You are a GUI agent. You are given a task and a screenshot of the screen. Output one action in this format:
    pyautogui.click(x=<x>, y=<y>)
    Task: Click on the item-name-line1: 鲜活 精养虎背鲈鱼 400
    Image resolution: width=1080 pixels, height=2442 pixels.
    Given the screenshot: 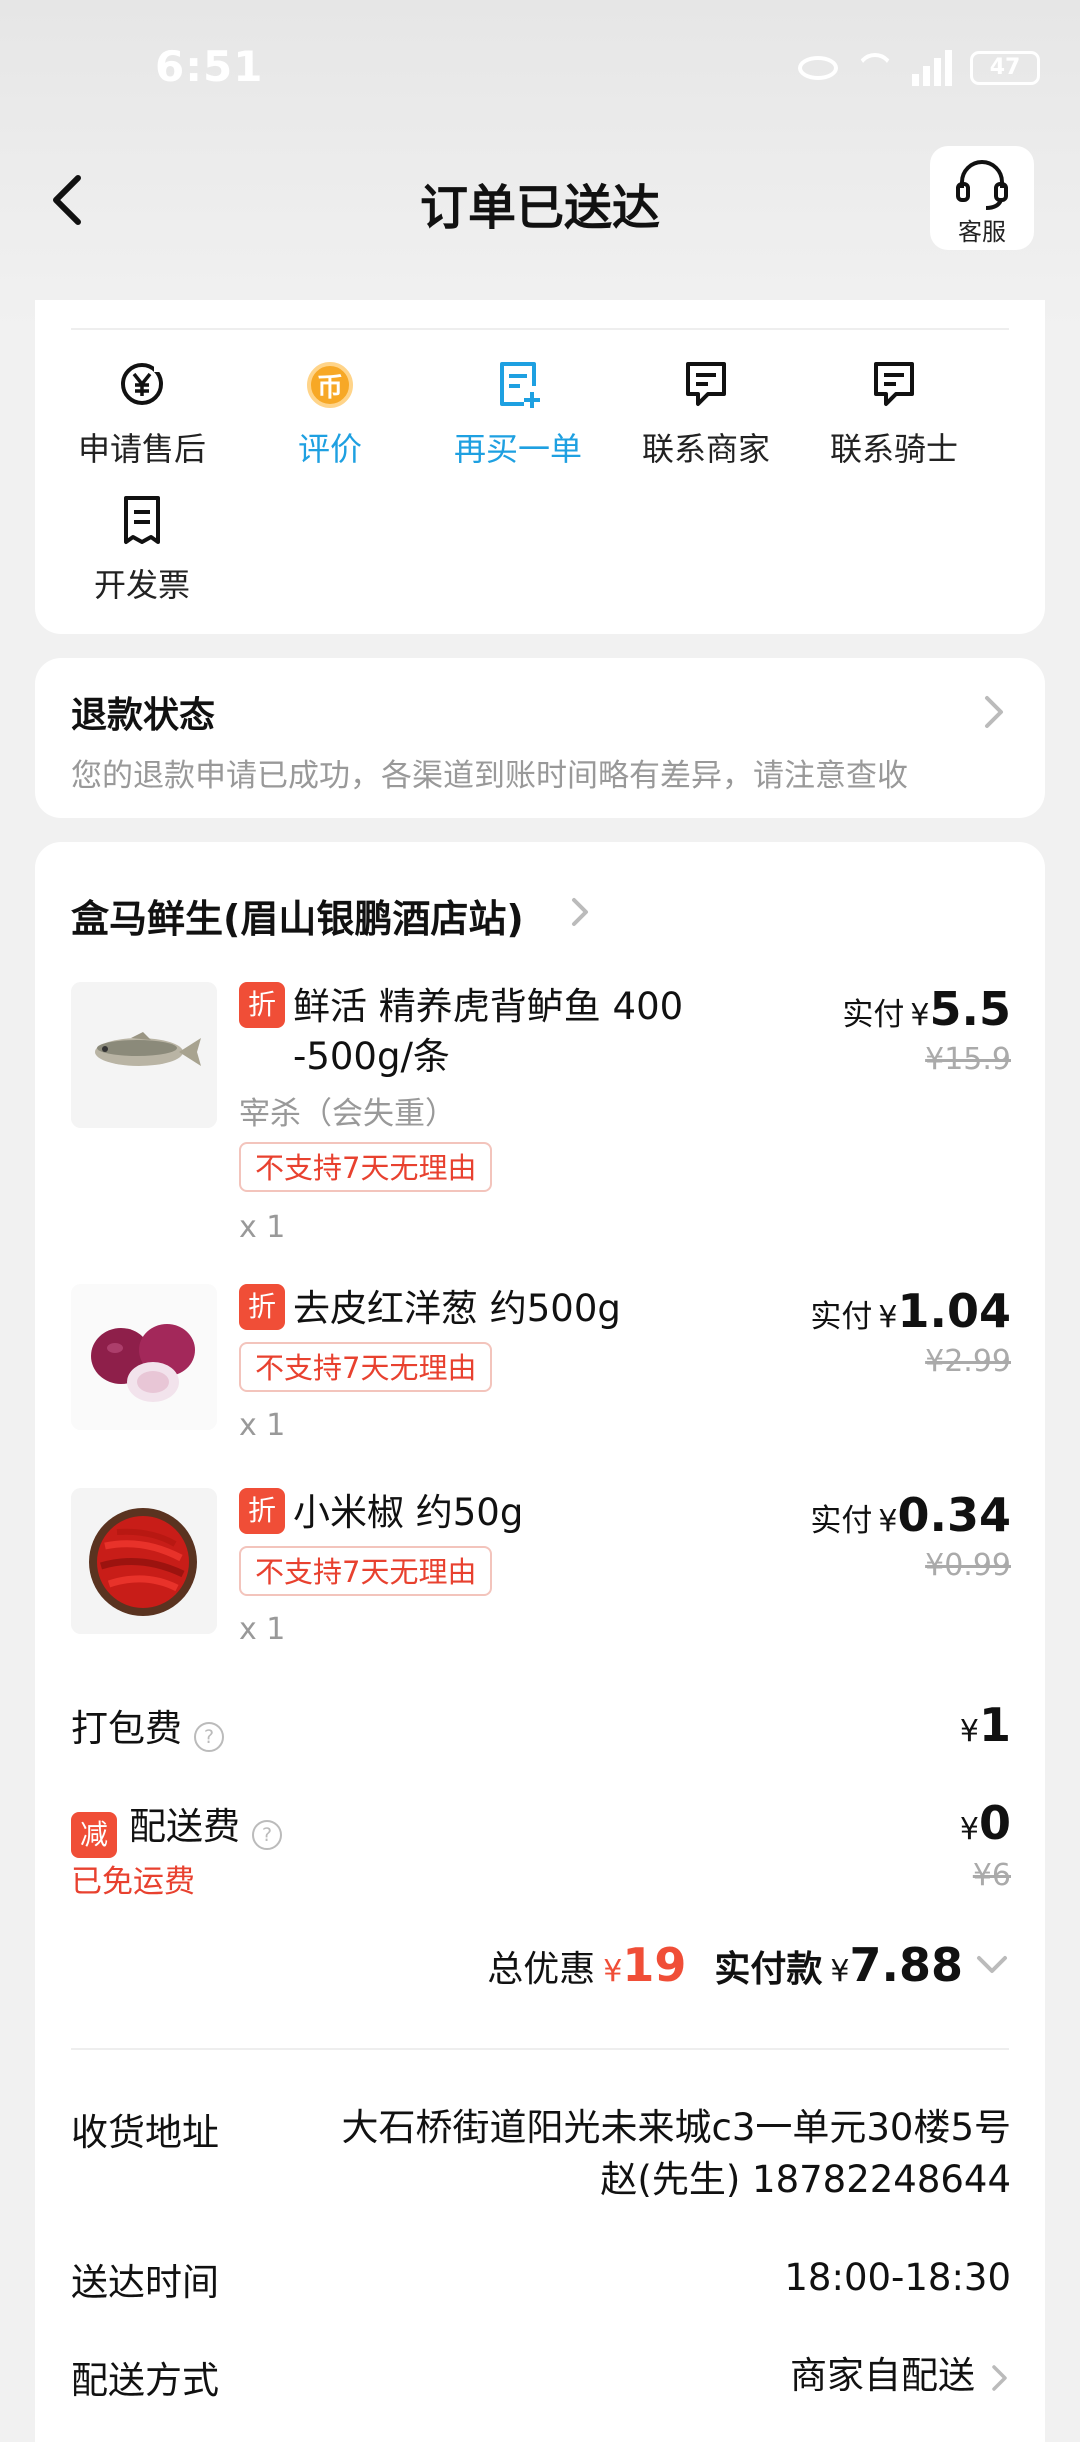 What is the action you would take?
    pyautogui.click(x=488, y=1006)
    